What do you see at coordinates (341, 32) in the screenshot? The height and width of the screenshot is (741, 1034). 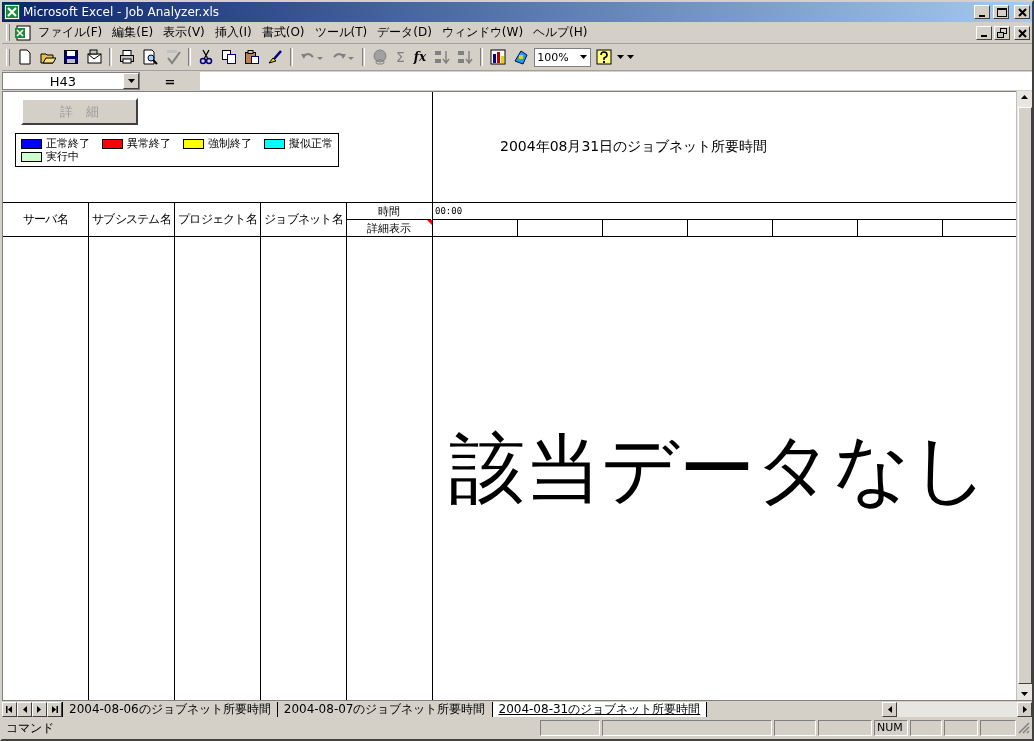 I see `menu-item: ツール(T)` at bounding box center [341, 32].